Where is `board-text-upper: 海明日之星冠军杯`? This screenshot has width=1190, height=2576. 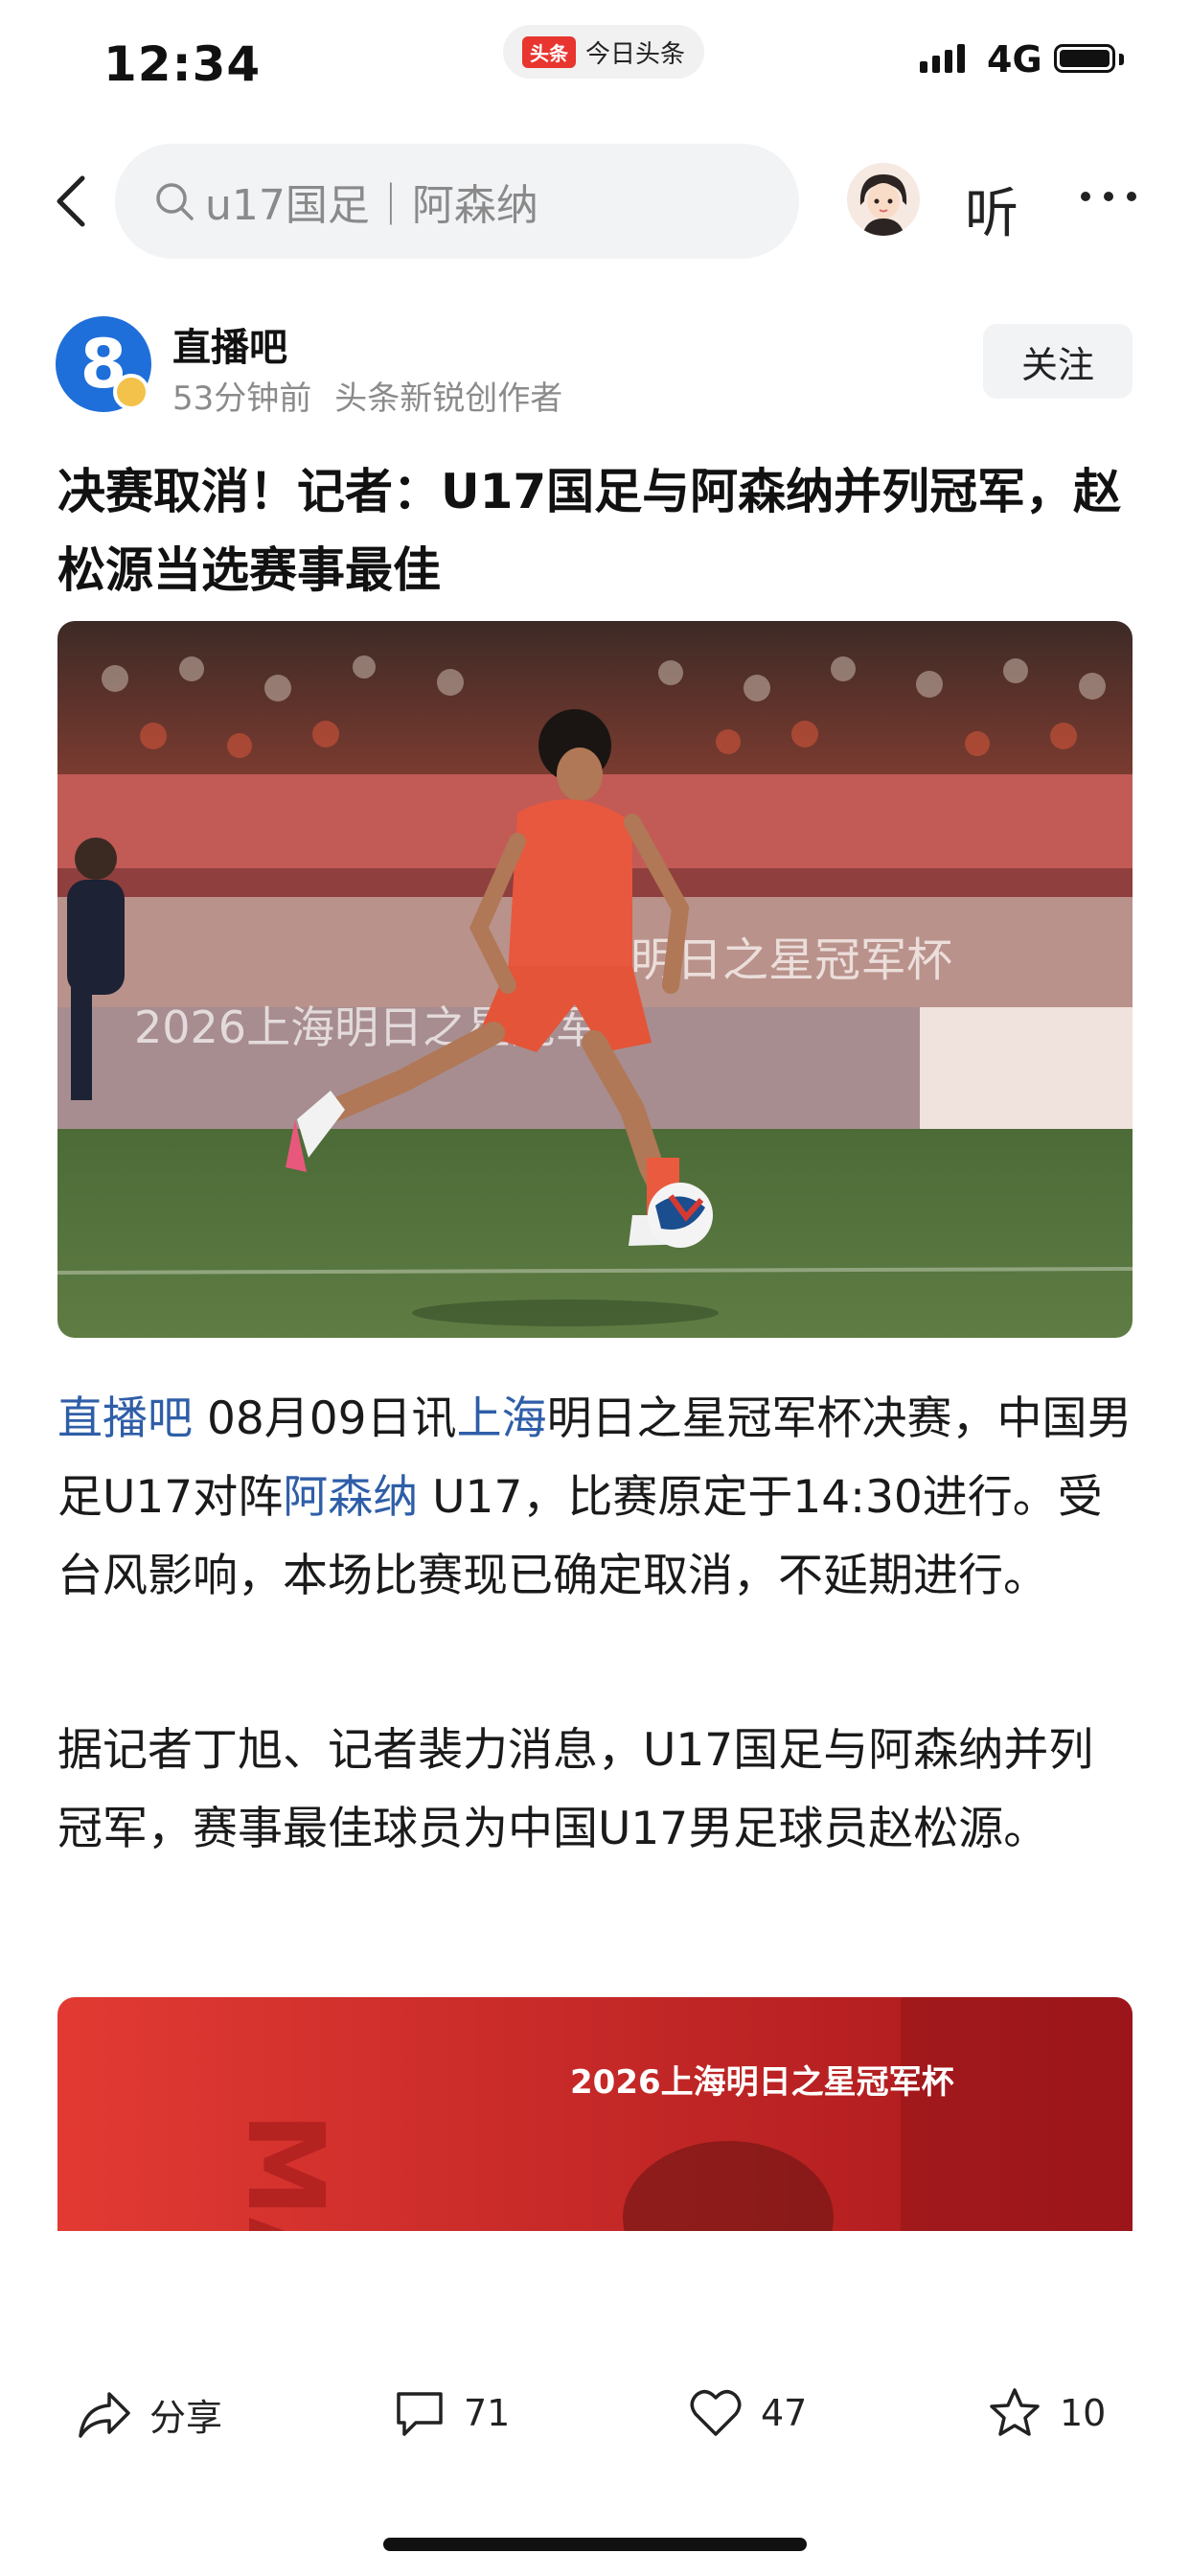
board-text-upper: 海明日之星冠军杯 is located at coordinates (768, 960).